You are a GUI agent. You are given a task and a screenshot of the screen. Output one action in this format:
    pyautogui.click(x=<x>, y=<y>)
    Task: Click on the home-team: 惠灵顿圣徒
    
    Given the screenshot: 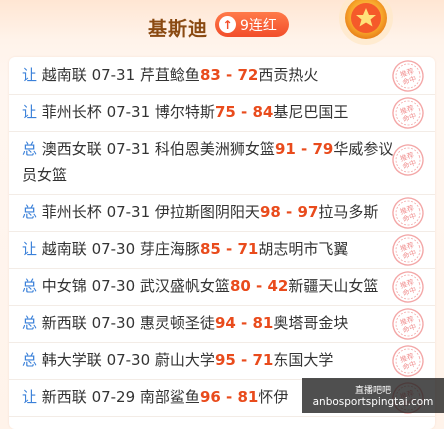 What is the action you would take?
    pyautogui.click(x=177, y=323)
    